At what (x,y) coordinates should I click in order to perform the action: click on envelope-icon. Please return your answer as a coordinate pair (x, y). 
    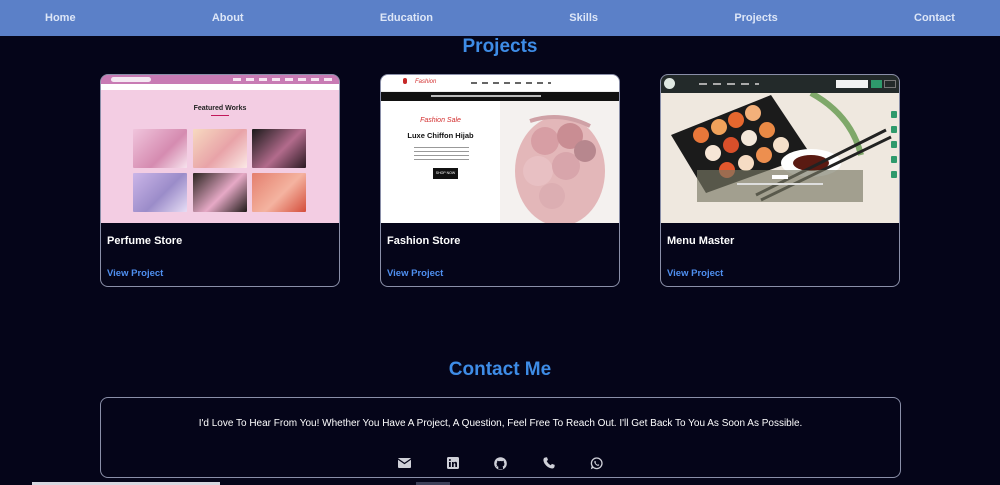
    Looking at the image, I should click on (405, 463).